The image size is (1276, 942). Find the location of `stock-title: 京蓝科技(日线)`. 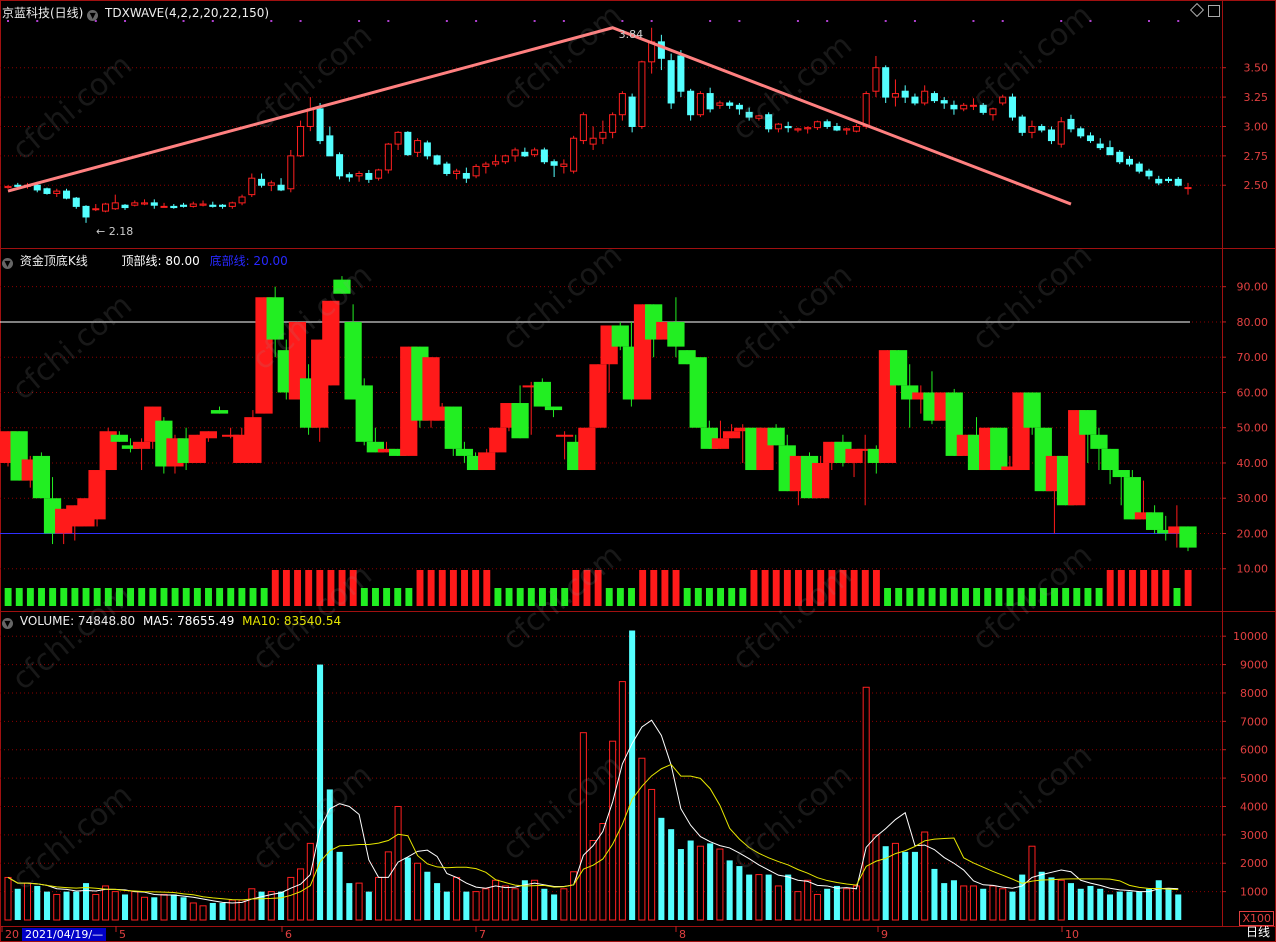

stock-title: 京蓝科技(日线) is located at coordinates (42, 13).